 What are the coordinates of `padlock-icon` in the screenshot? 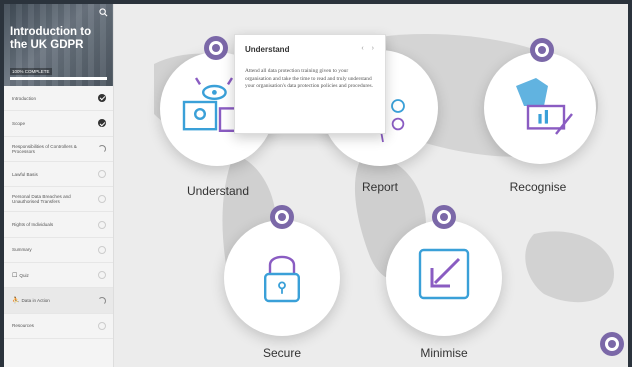 It's located at (282, 279).